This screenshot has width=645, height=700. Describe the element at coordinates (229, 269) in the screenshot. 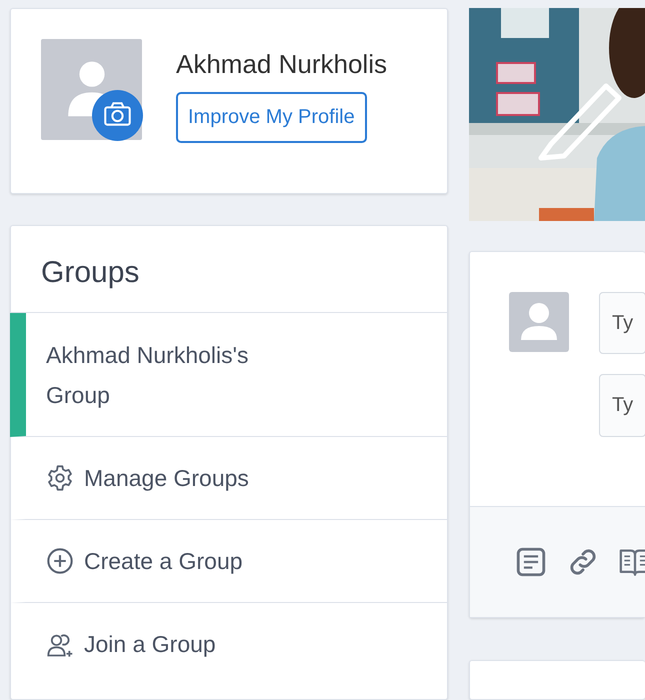

I see `groups-heading: Groups` at that location.